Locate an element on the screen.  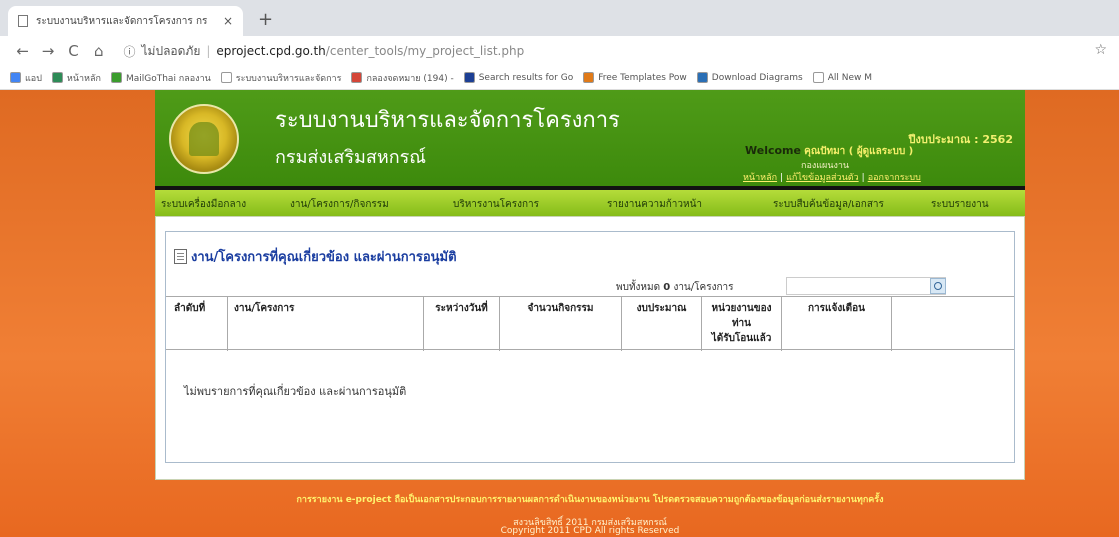
bookmark-item: Download Diagrams is located at coordinates (749, 77).